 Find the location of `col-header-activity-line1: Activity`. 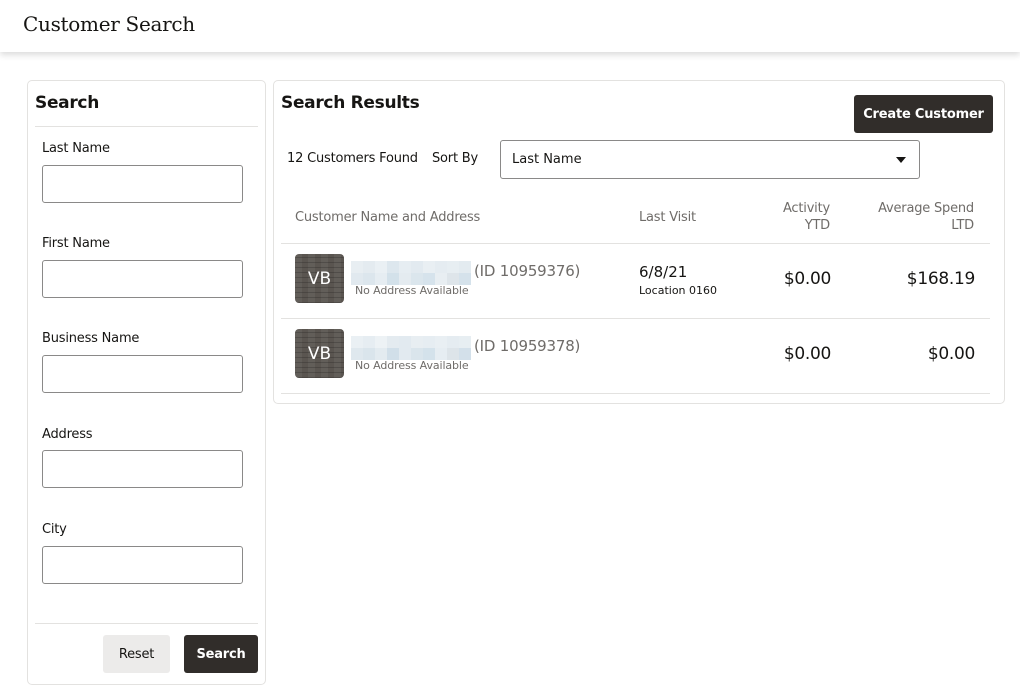

col-header-activity-line1: Activity is located at coordinates (806, 208).